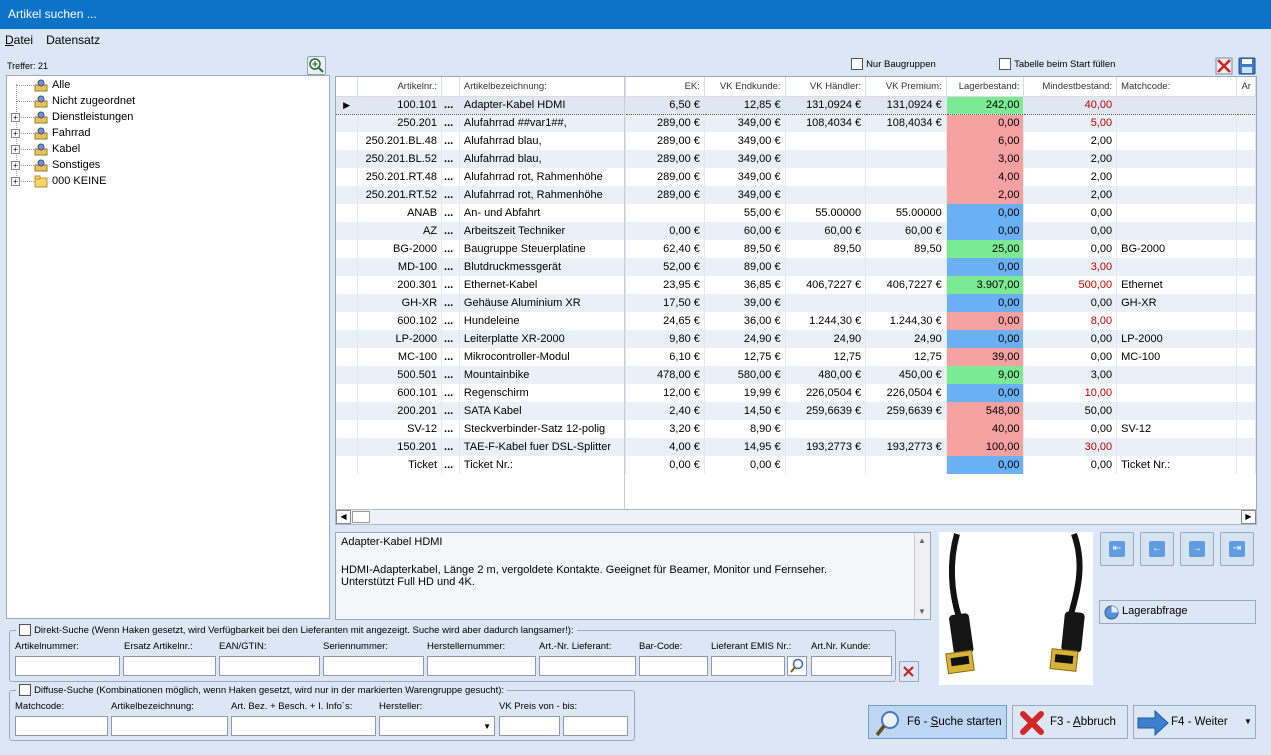 This screenshot has height=755, width=1271. Describe the element at coordinates (937, 722) in the screenshot. I see `search-start-button: F6 - Suche starten` at that location.